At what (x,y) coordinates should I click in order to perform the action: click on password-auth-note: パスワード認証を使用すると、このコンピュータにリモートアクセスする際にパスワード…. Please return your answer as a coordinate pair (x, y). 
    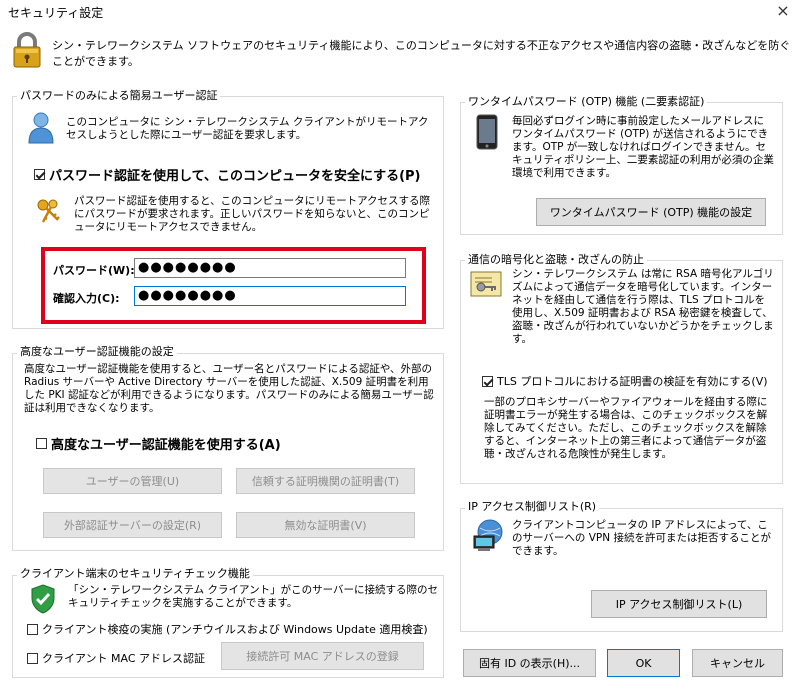
    Looking at the image, I should click on (252, 214).